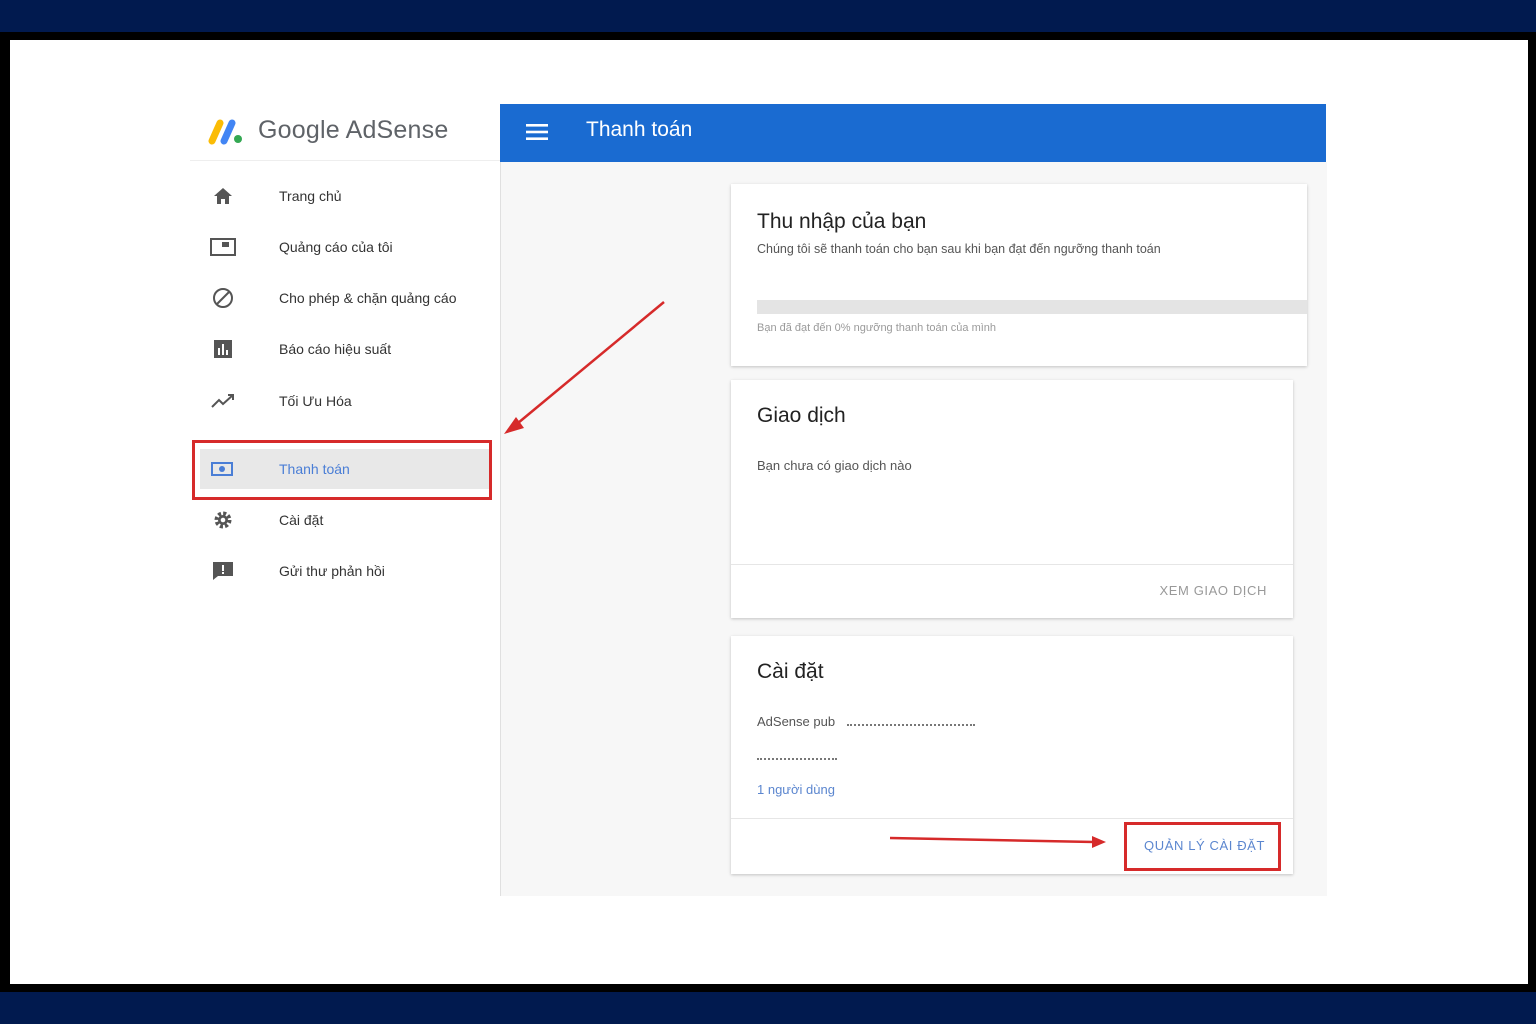  What do you see at coordinates (336, 247) in the screenshot?
I see `sidebar-item-label: Quảng cáo của tôi` at bounding box center [336, 247].